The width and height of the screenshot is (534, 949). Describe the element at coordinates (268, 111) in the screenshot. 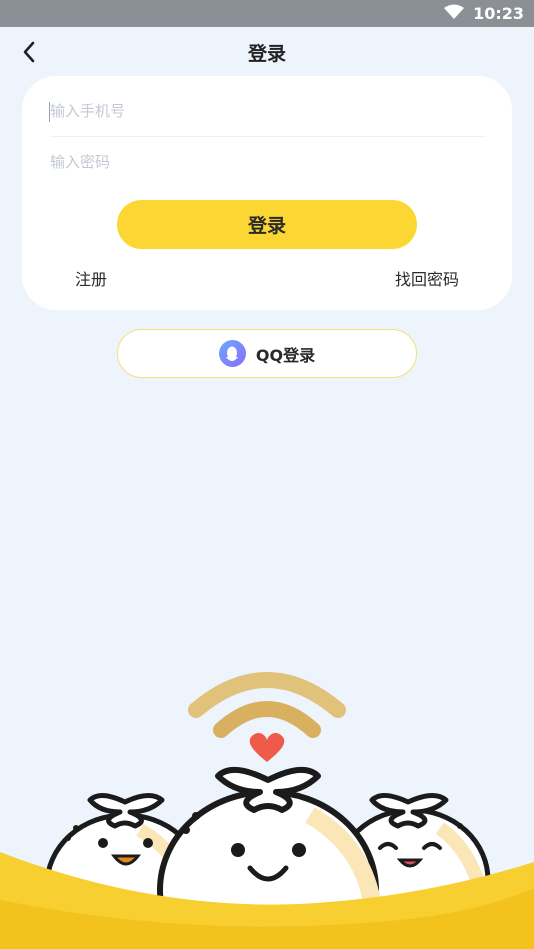

I see `phone-input` at that location.